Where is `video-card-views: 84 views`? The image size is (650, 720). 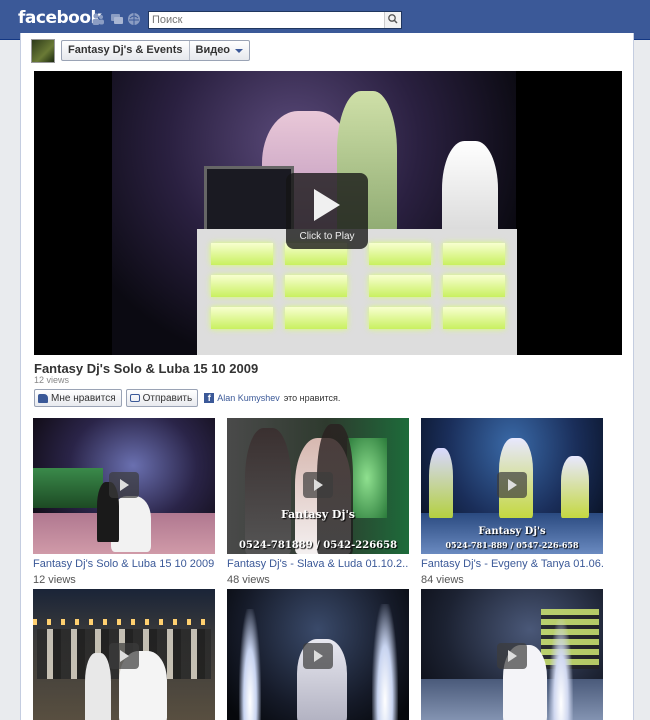 video-card-views: 84 views is located at coordinates (442, 580).